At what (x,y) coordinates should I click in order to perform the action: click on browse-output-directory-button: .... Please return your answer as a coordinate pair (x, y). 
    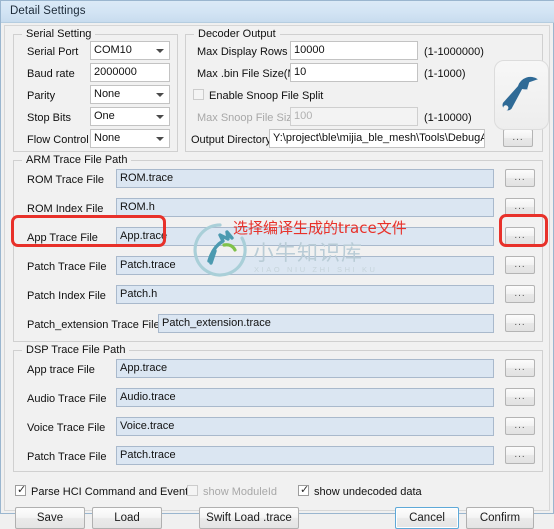
    Looking at the image, I should click on (518, 138).